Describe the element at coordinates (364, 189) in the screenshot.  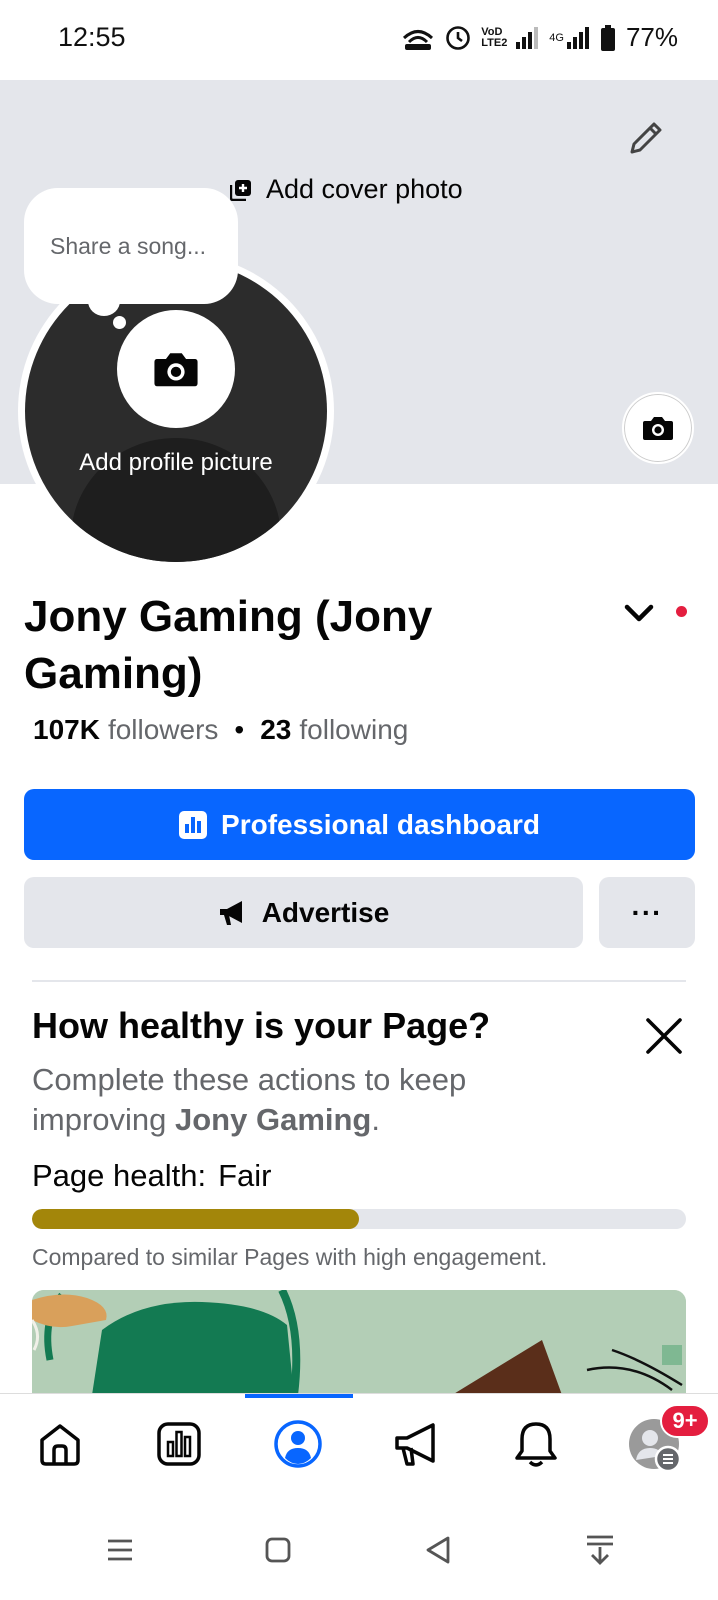
I see `add-cover-label: Add cover photo` at that location.